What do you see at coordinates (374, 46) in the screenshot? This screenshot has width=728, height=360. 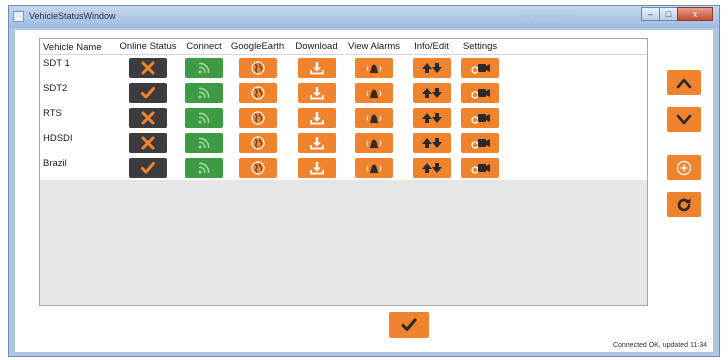 I see `column-header-view-alarms: View Alarms` at bounding box center [374, 46].